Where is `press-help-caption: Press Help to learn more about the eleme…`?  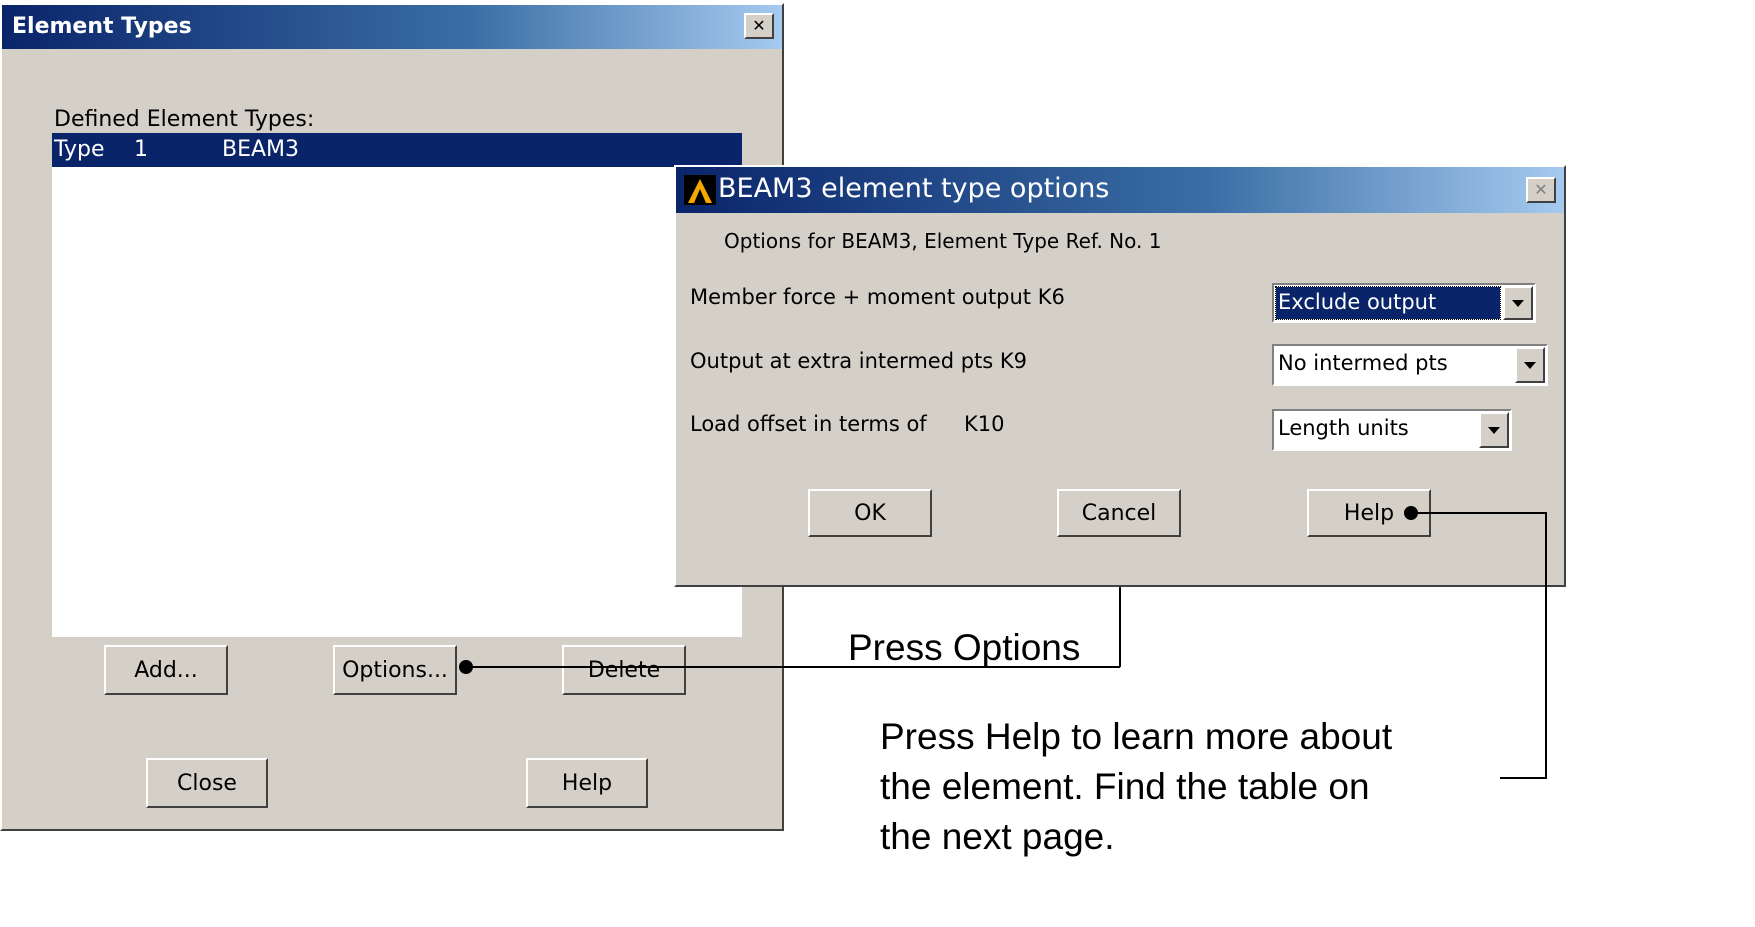
press-help-caption: Press Help to learn more about the eleme… is located at coordinates (1200, 787).